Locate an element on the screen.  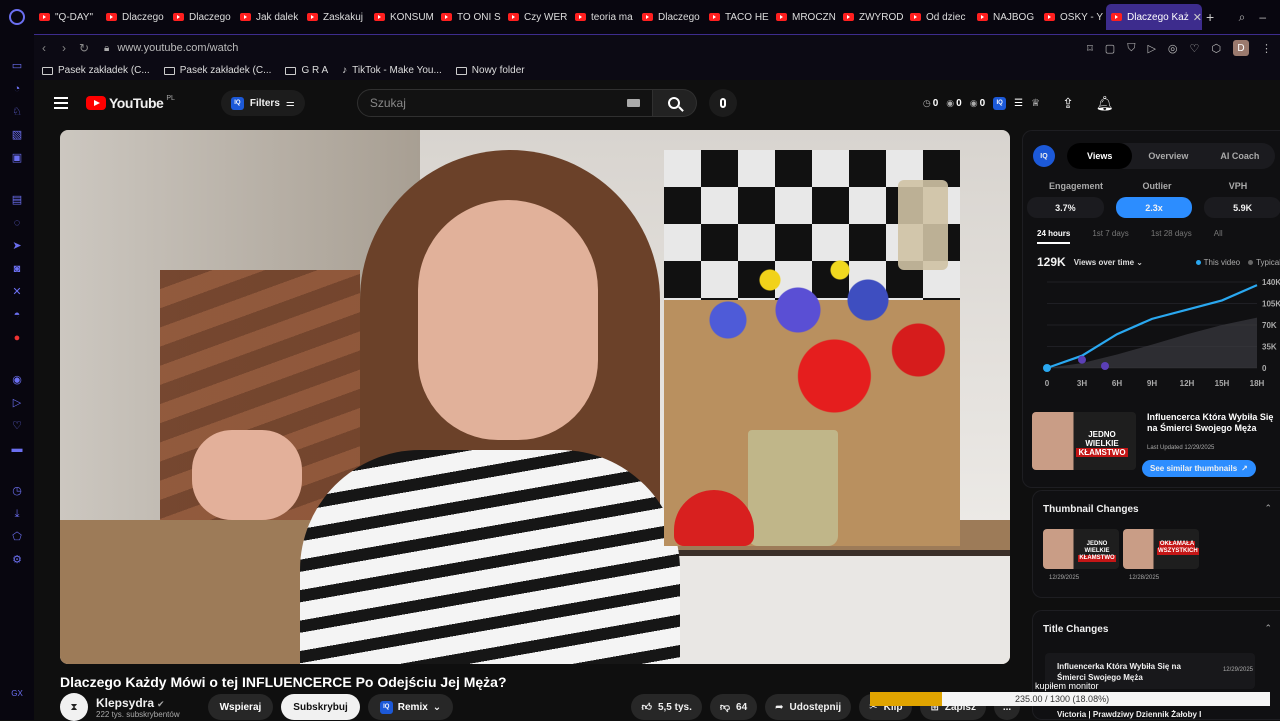
menu-icon: ⋮ is located at coordinates (1266, 48).